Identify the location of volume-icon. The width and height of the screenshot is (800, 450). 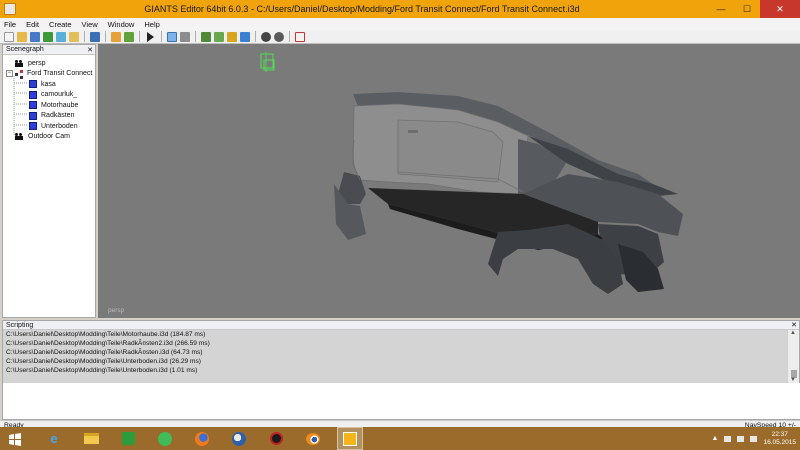
(741, 438).